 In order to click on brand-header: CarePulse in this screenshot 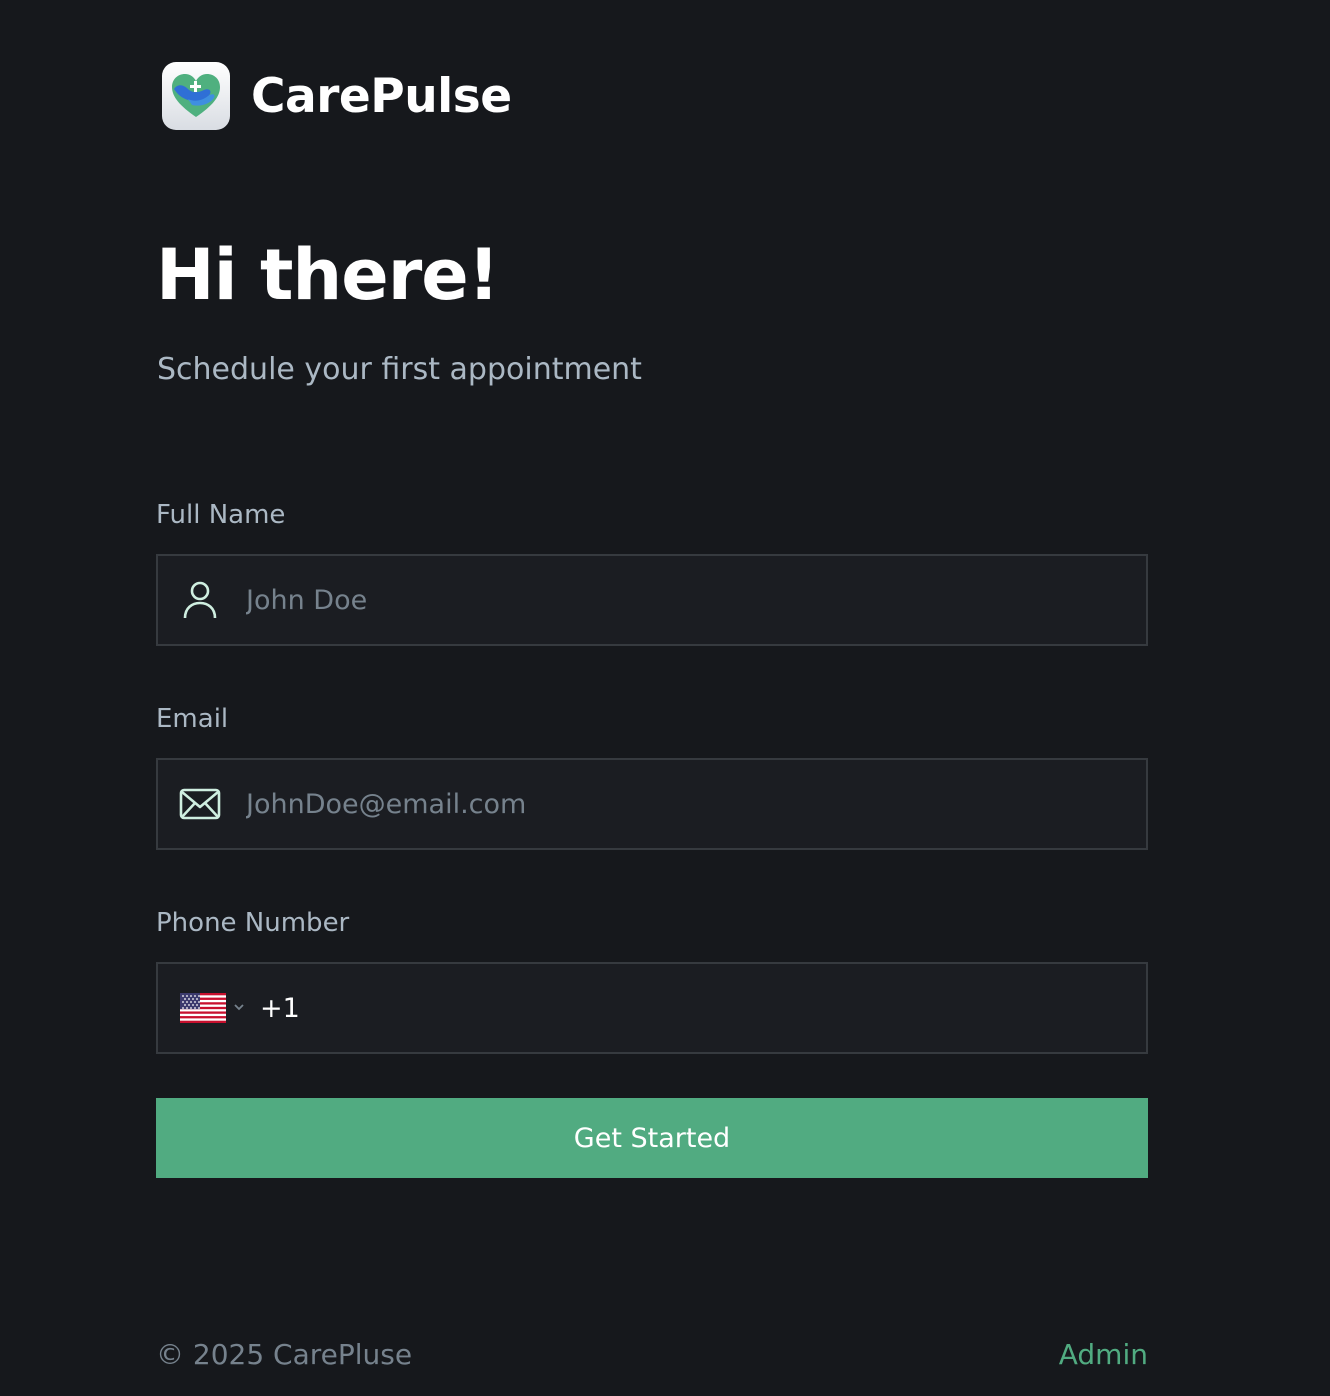, I will do `click(337, 96)`.